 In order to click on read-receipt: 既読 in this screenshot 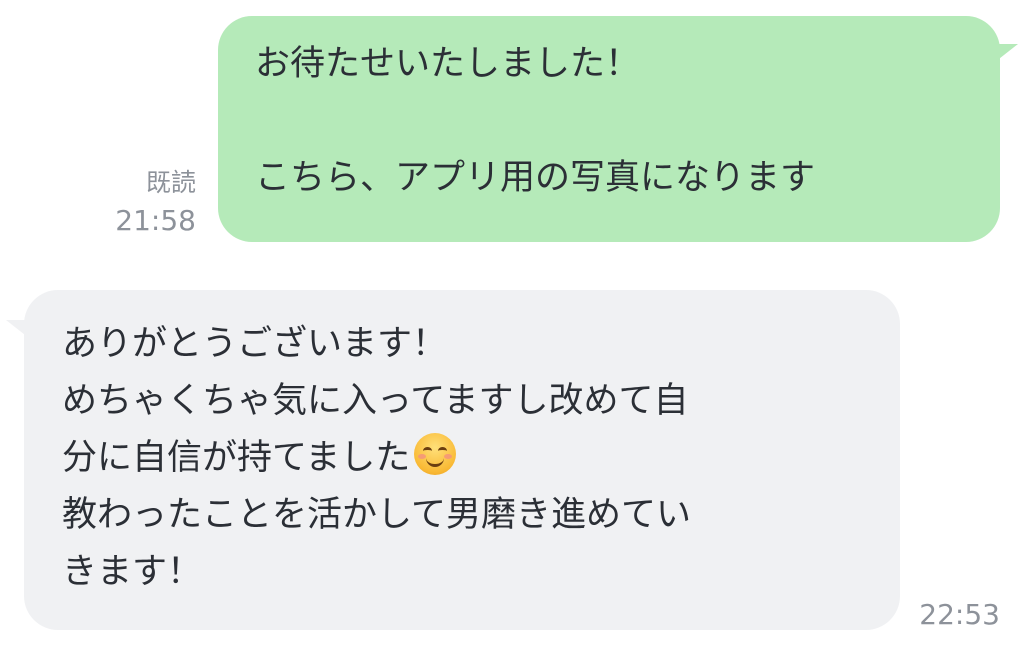, I will do `click(170, 182)`.